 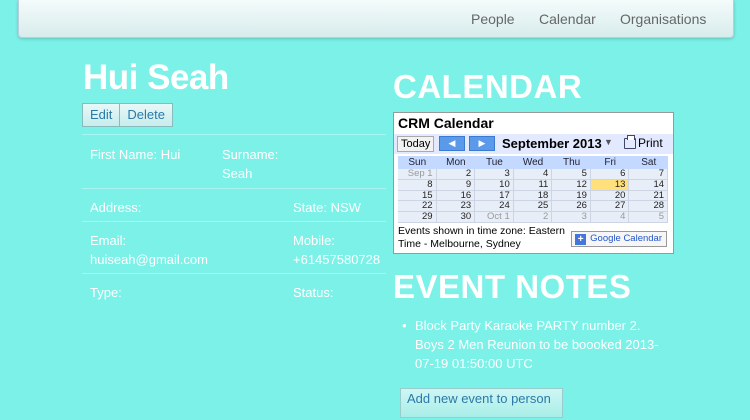 What do you see at coordinates (250, 154) in the screenshot?
I see `surname-label: Surname:` at bounding box center [250, 154].